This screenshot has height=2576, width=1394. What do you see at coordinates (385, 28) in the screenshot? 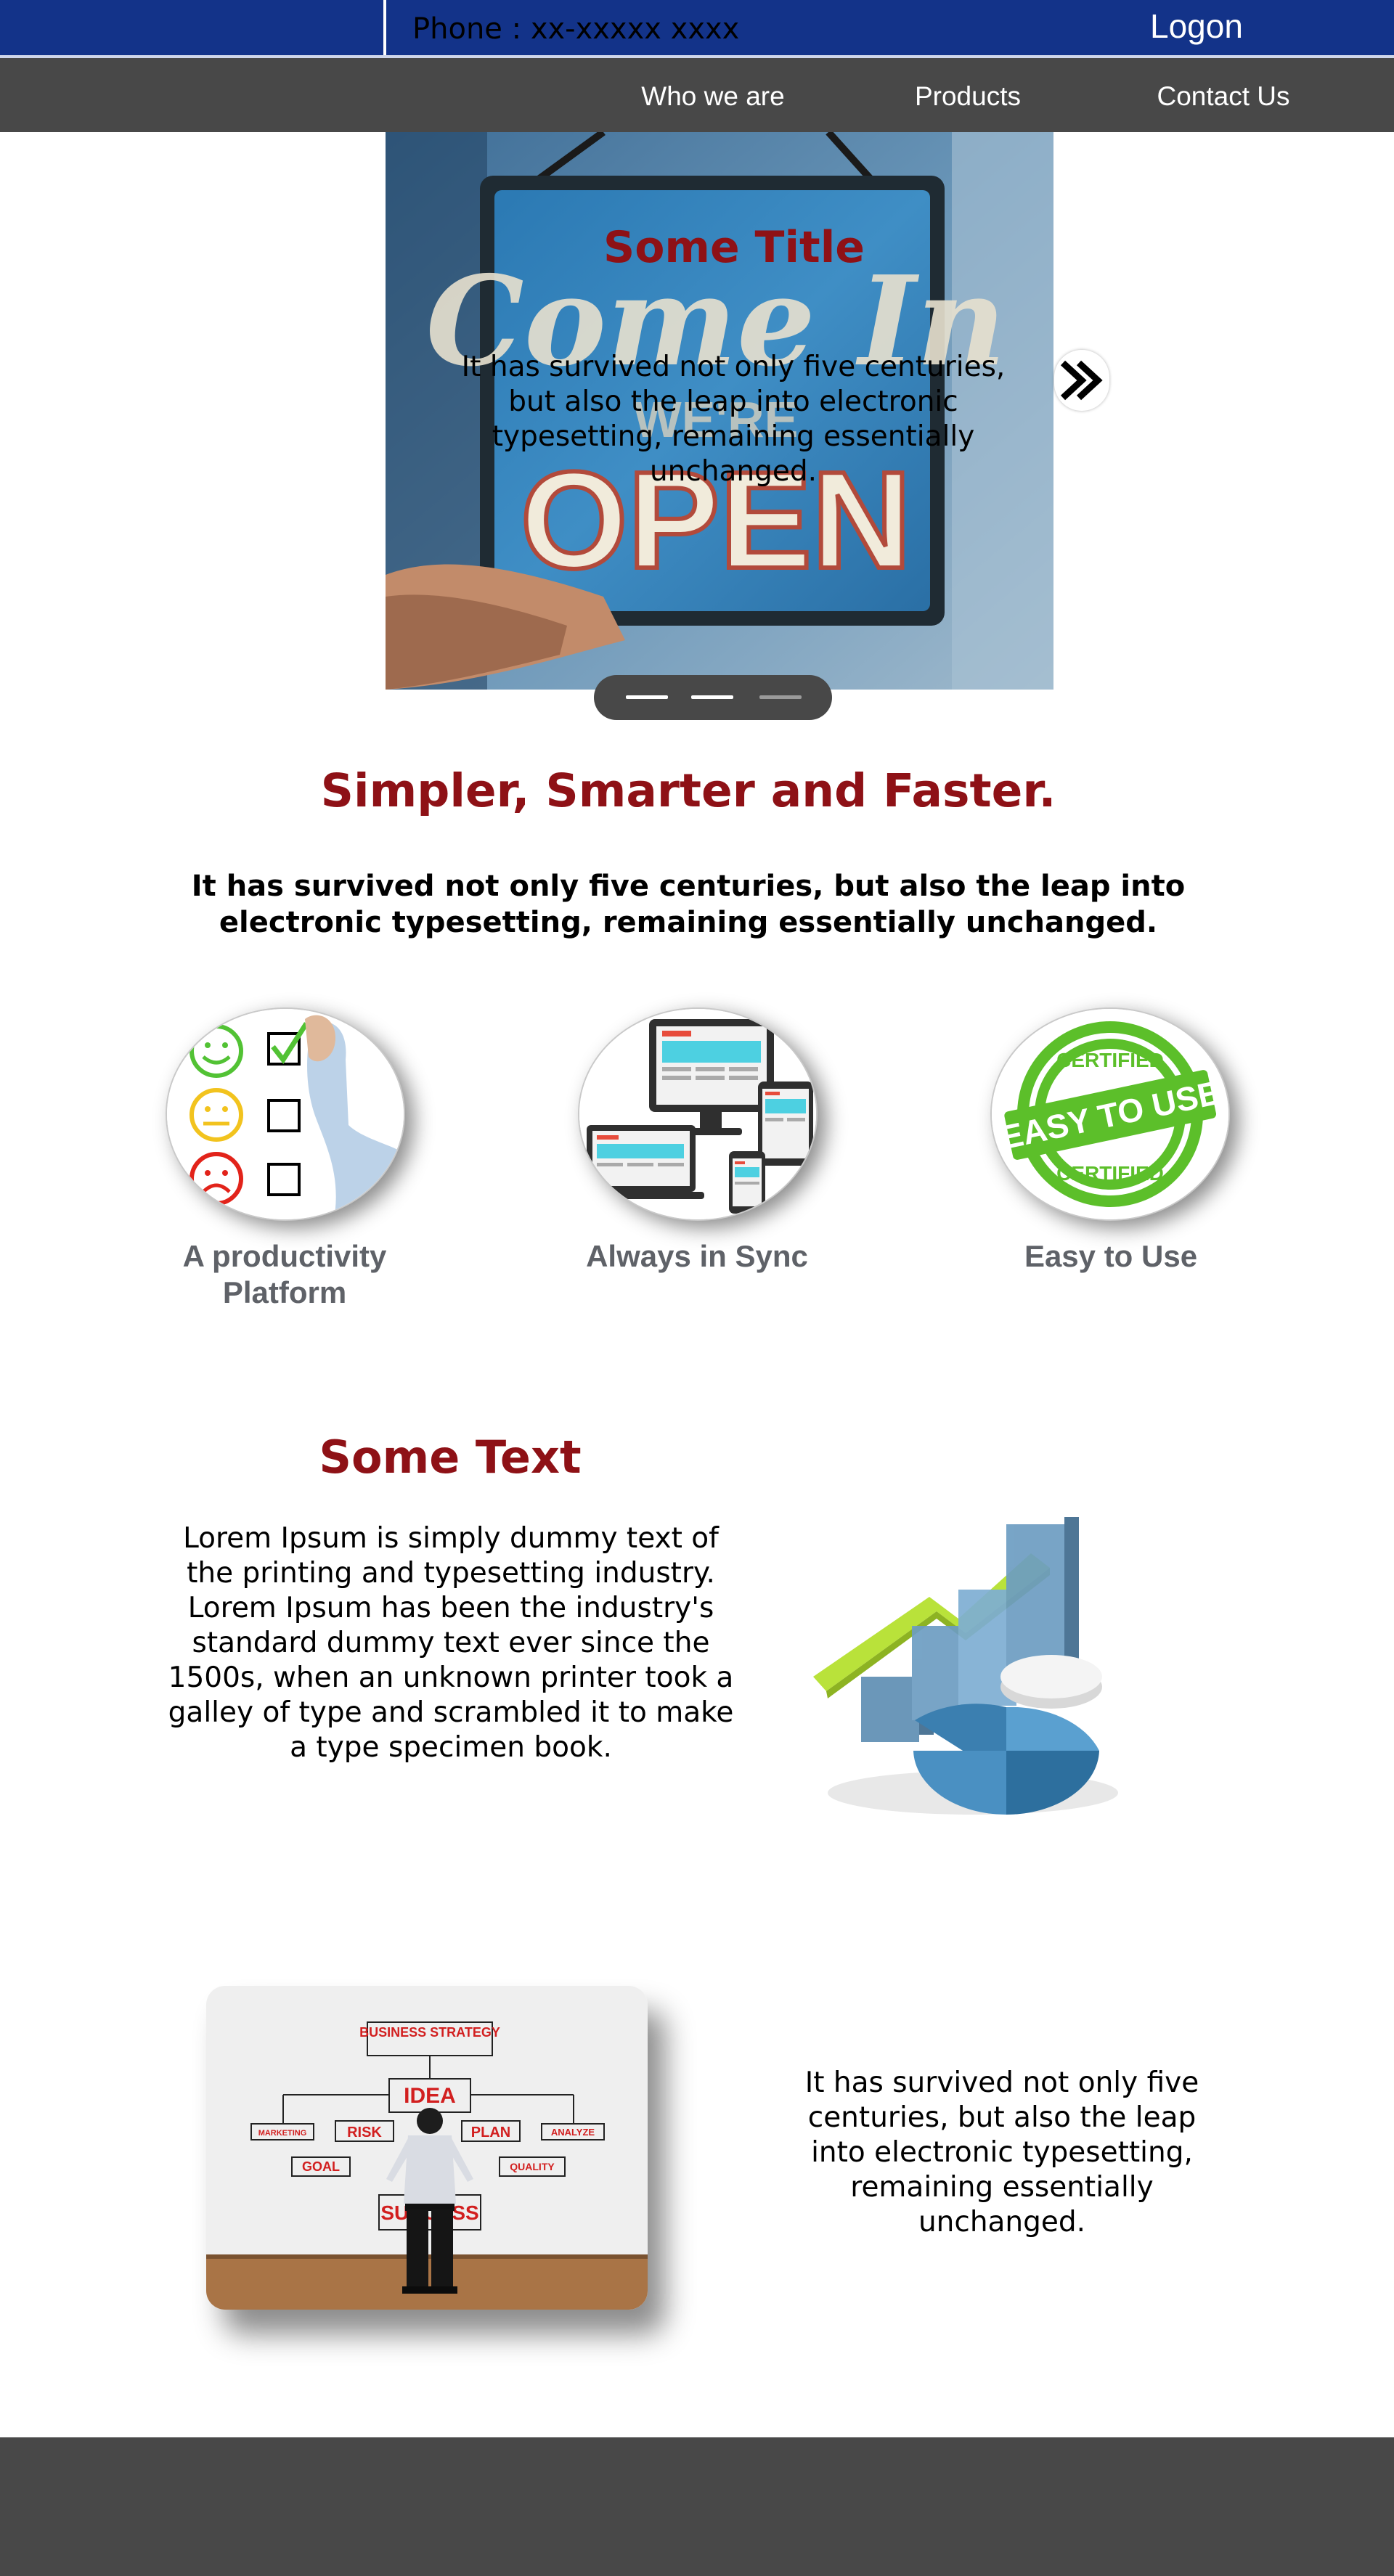
I see `top-bar-divider` at bounding box center [385, 28].